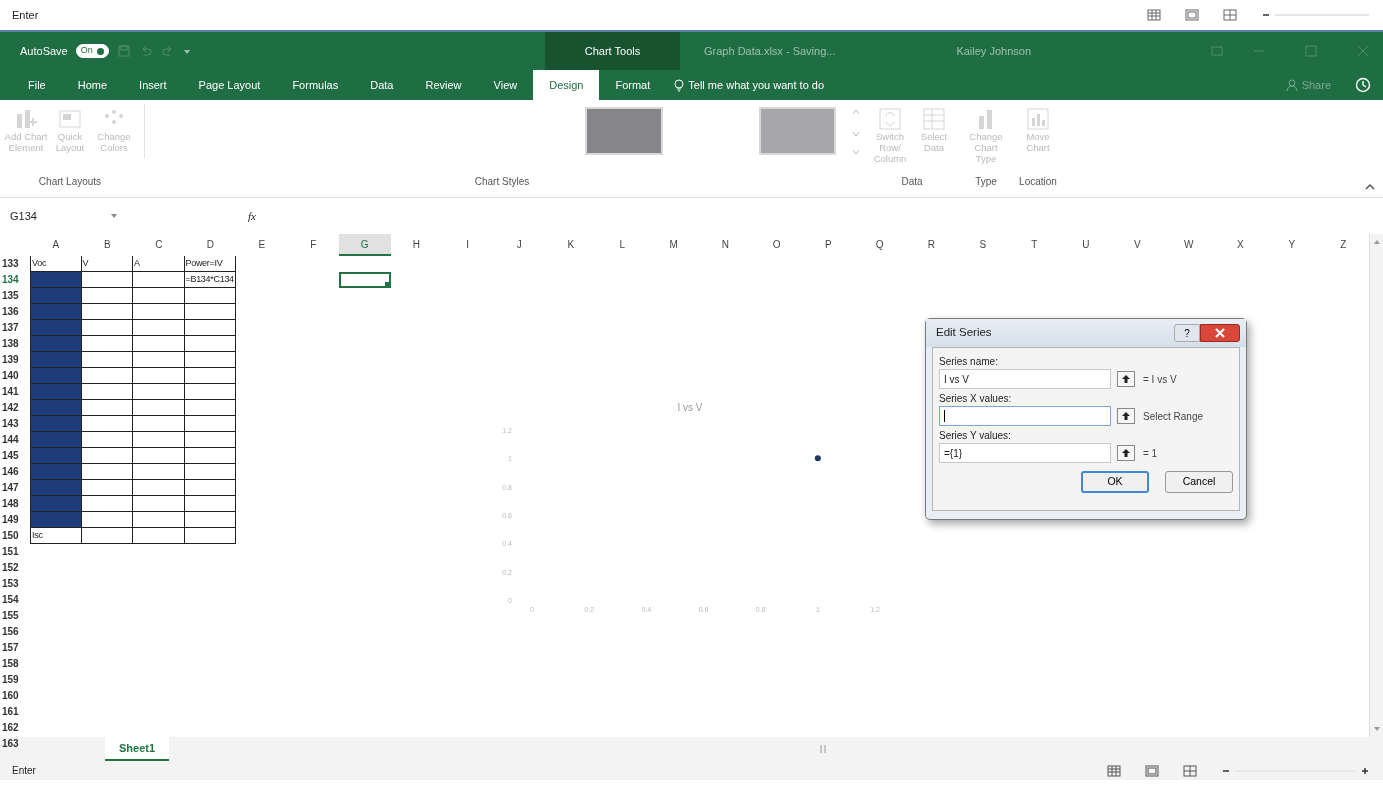  Describe the element at coordinates (15, 744) in the screenshot. I see `row-header: 163` at that location.